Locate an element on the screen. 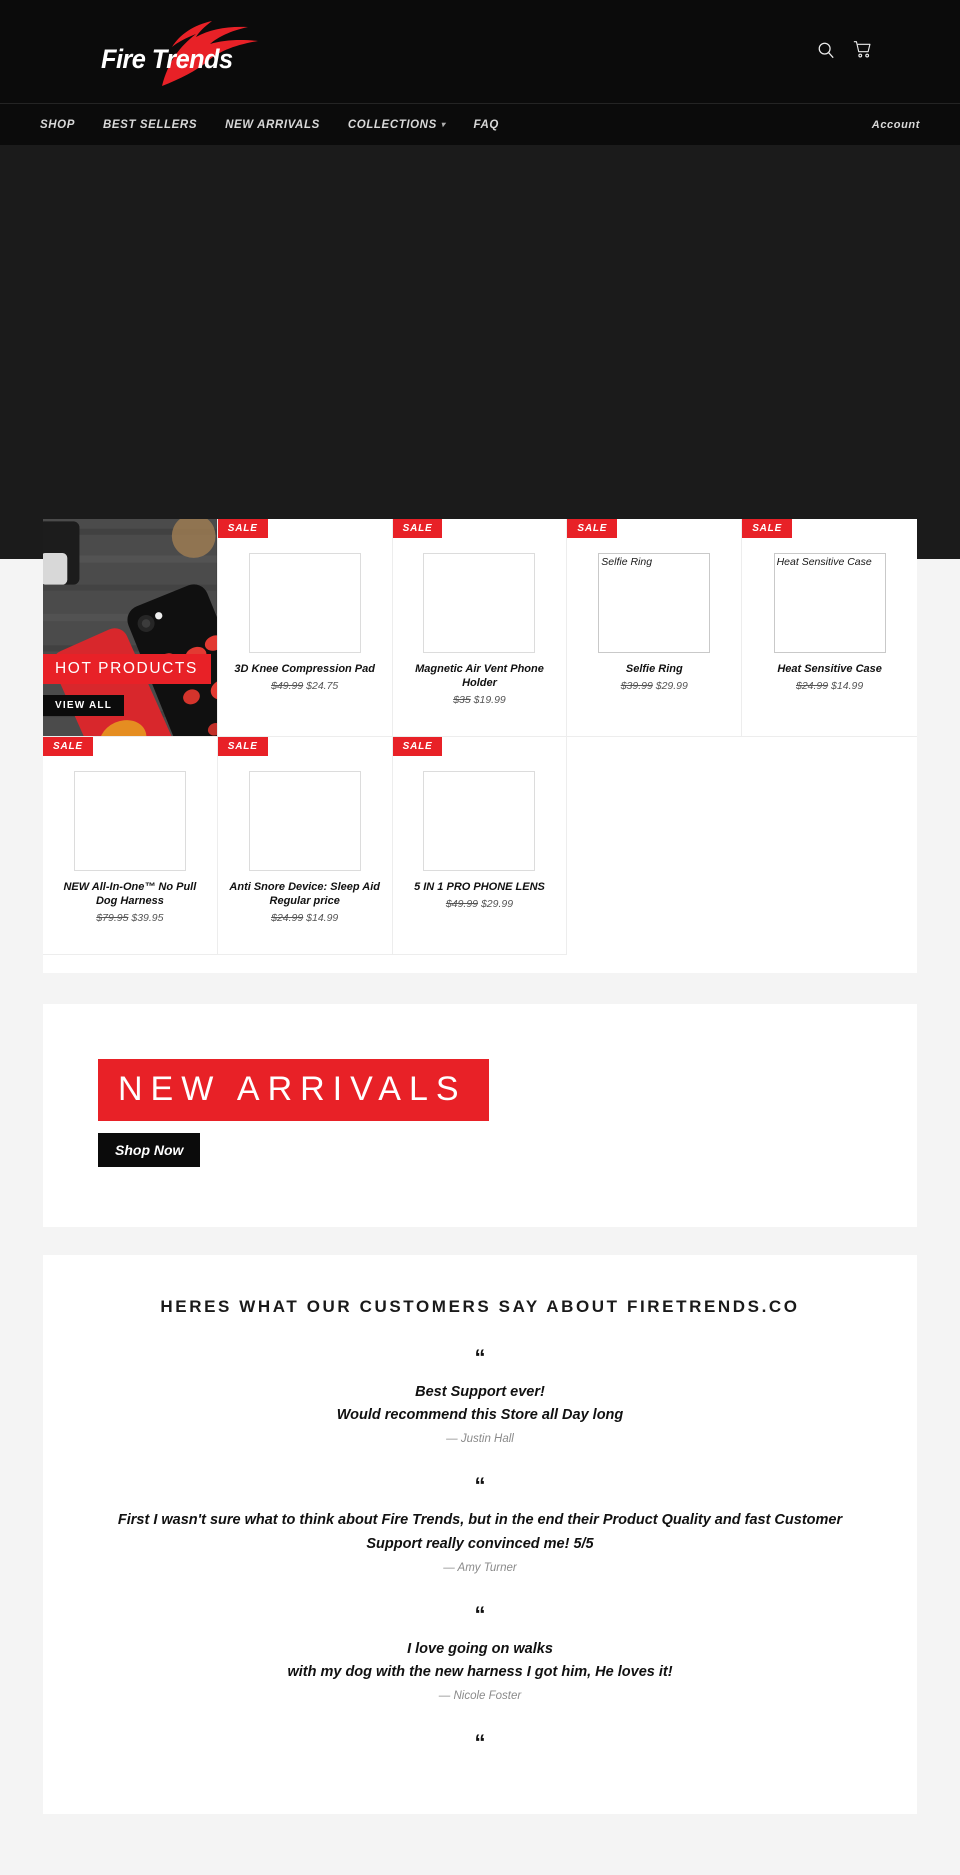 Image resolution: width=960 pixels, height=1875 pixels. testimonial-line: I love going on walks is located at coordinates (480, 1648).